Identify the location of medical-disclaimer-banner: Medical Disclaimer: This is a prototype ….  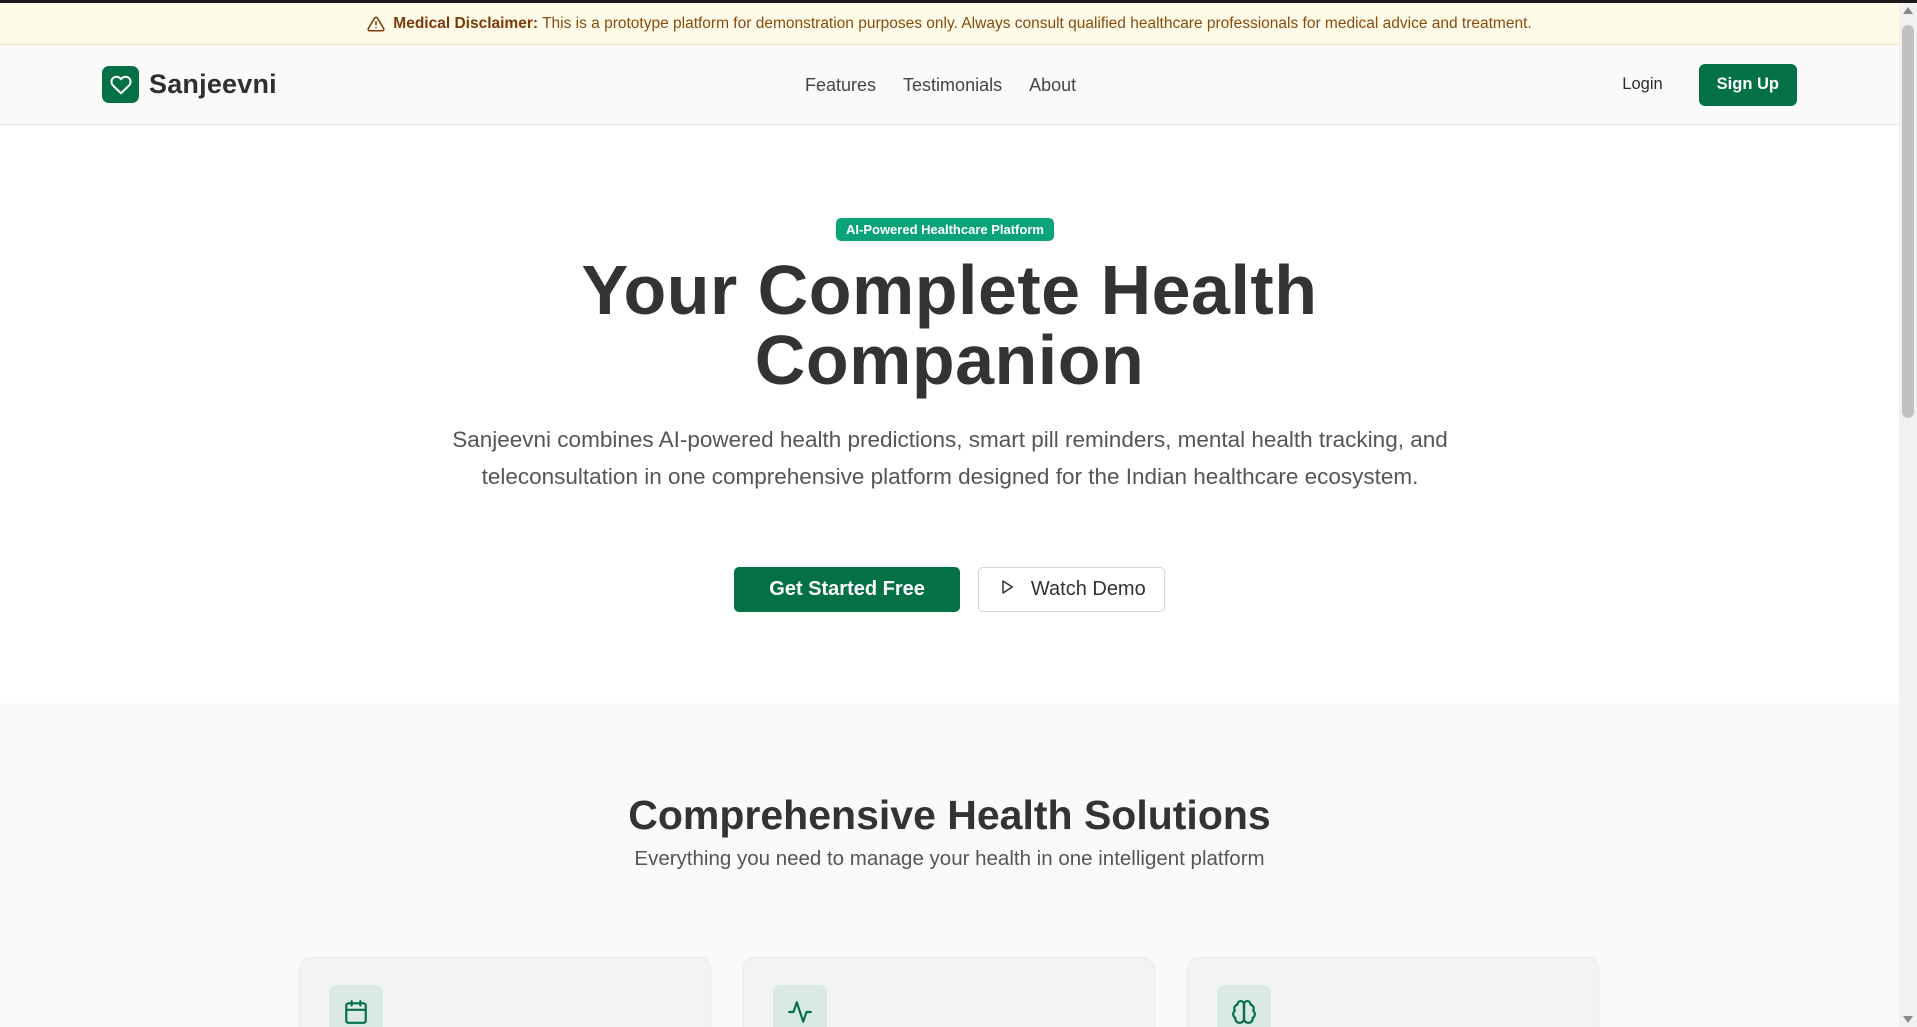
(949, 24).